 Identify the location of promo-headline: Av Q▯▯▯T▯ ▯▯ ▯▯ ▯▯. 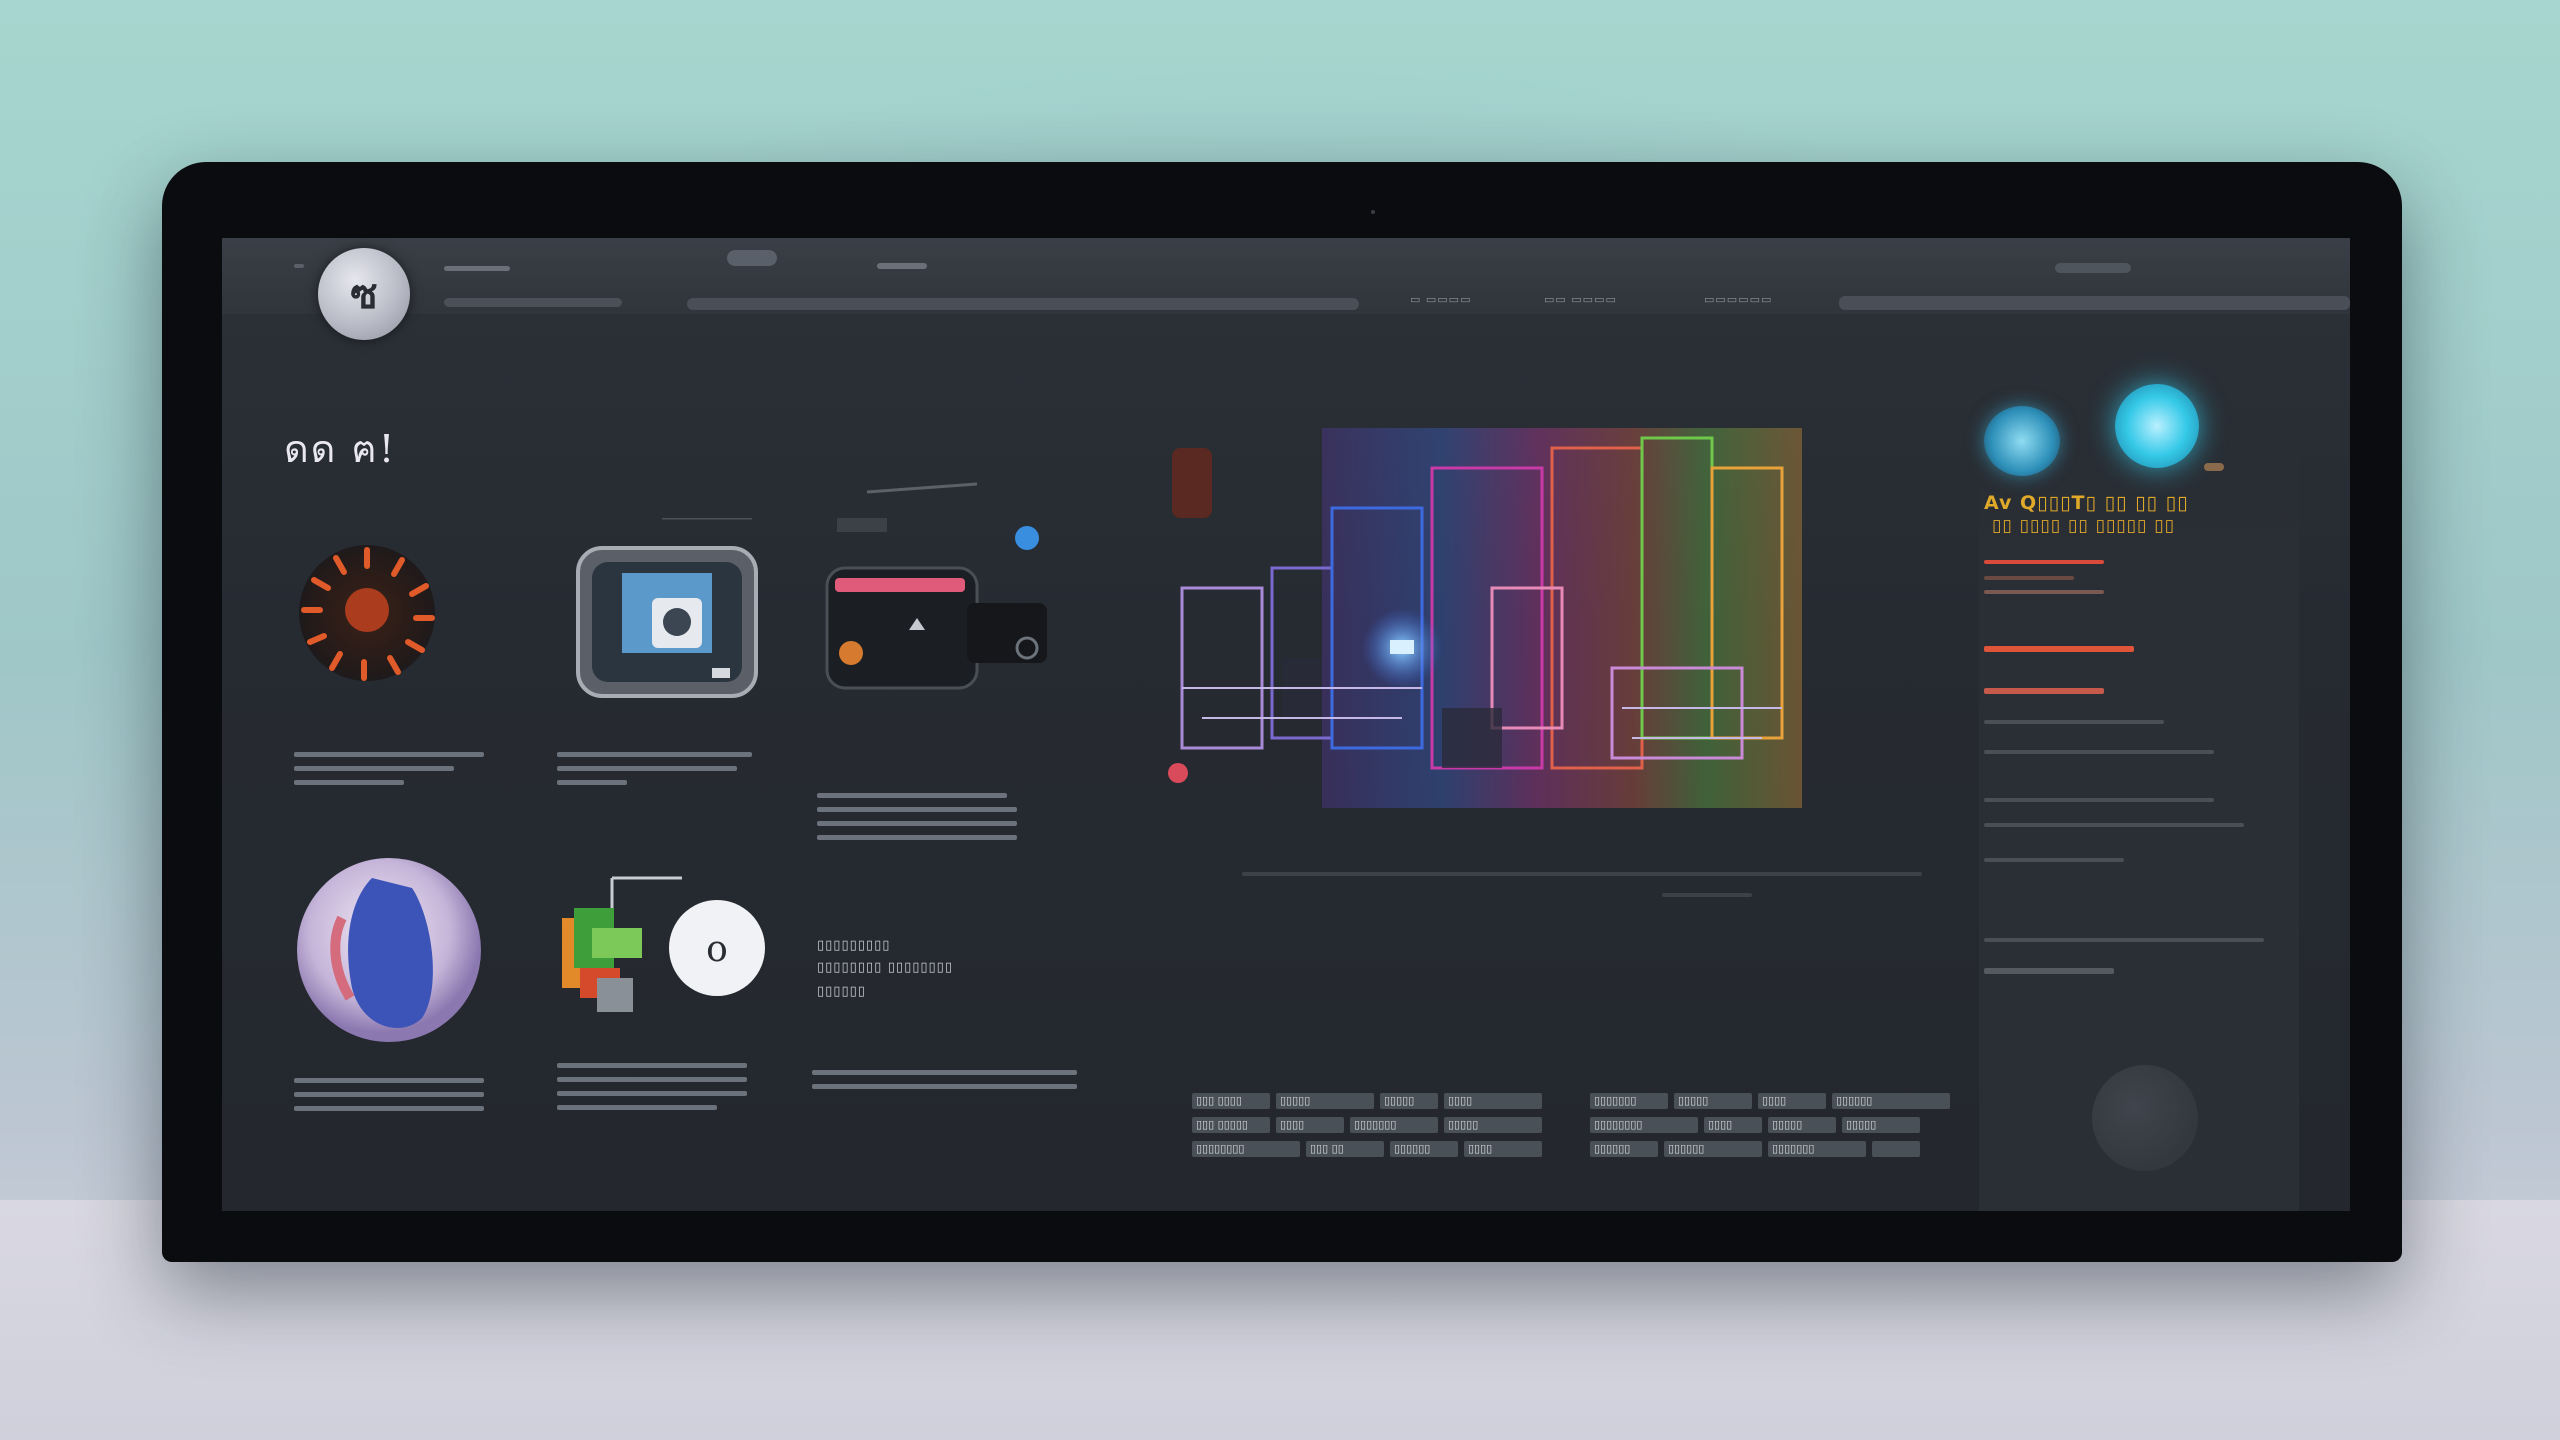
(2086, 503).